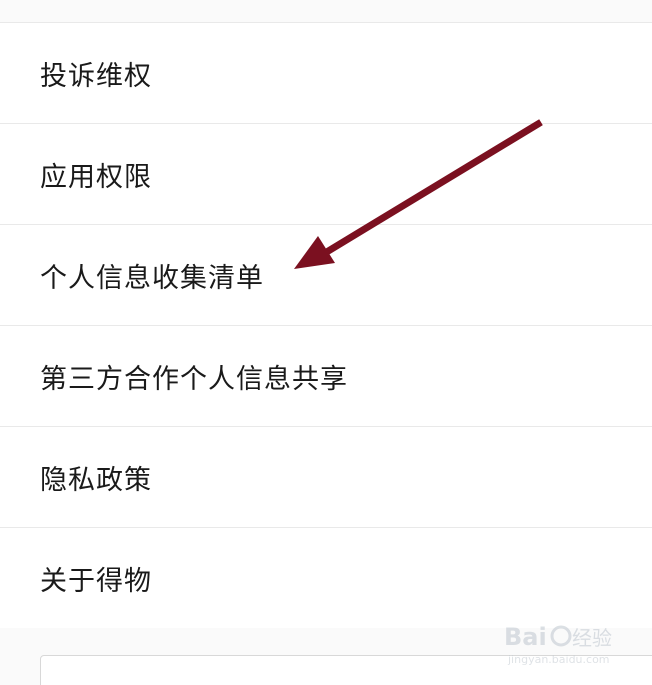 The width and height of the screenshot is (652, 685). Describe the element at coordinates (558, 659) in the screenshot. I see `svg-text: jingyan.baidu.com` at that location.